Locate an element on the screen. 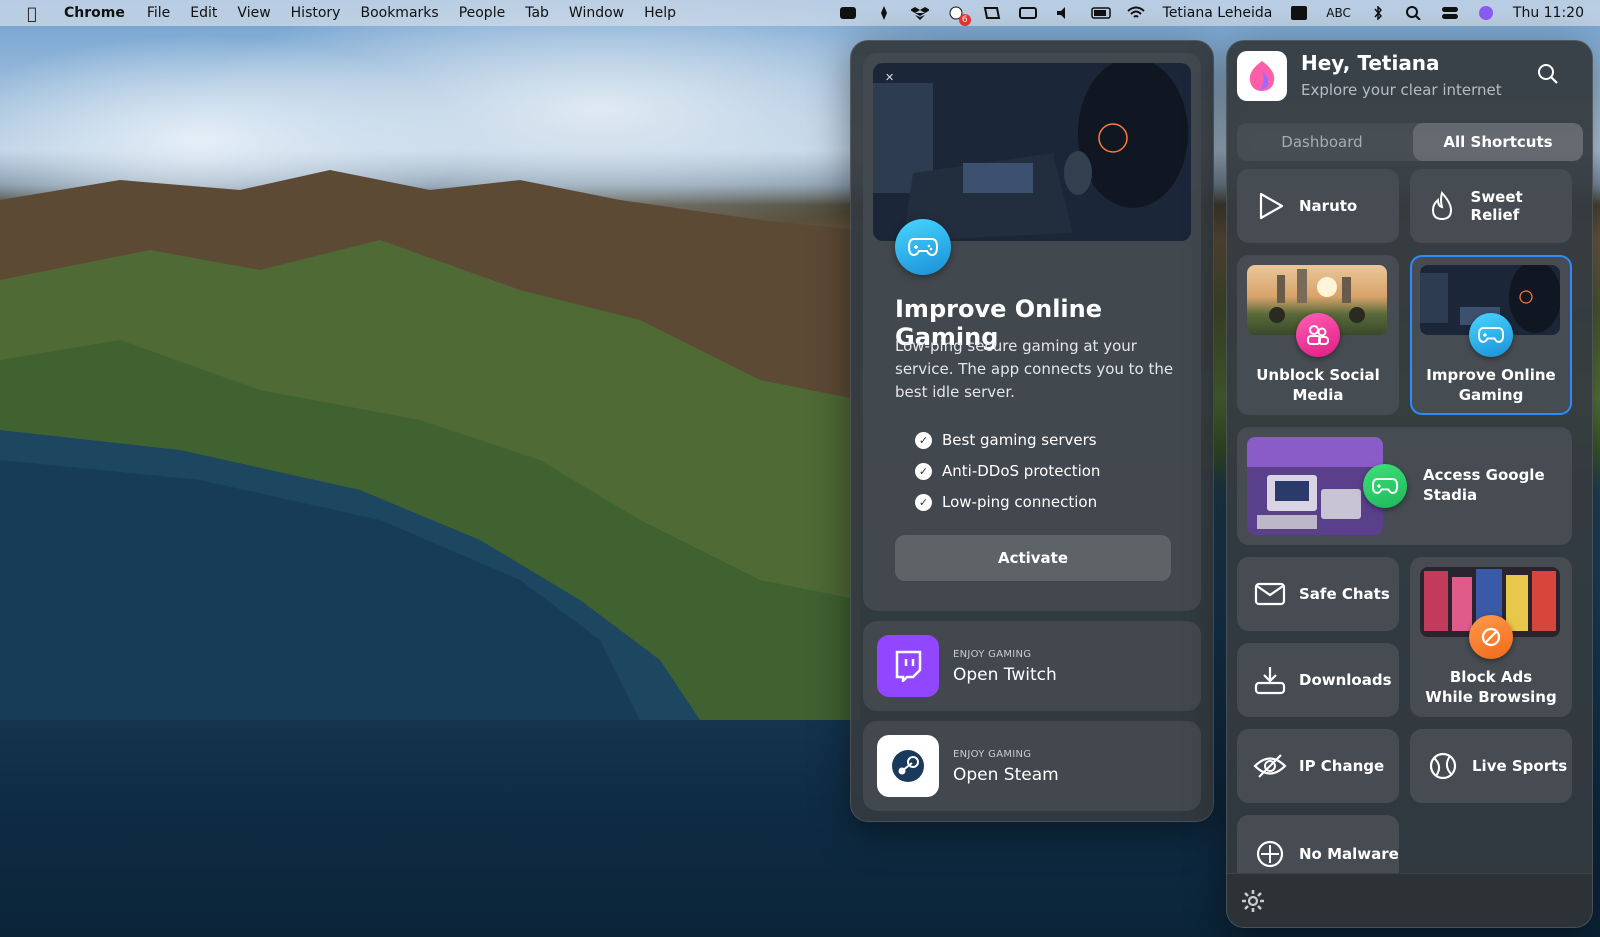  mail-icon is located at coordinates (1270, 594).